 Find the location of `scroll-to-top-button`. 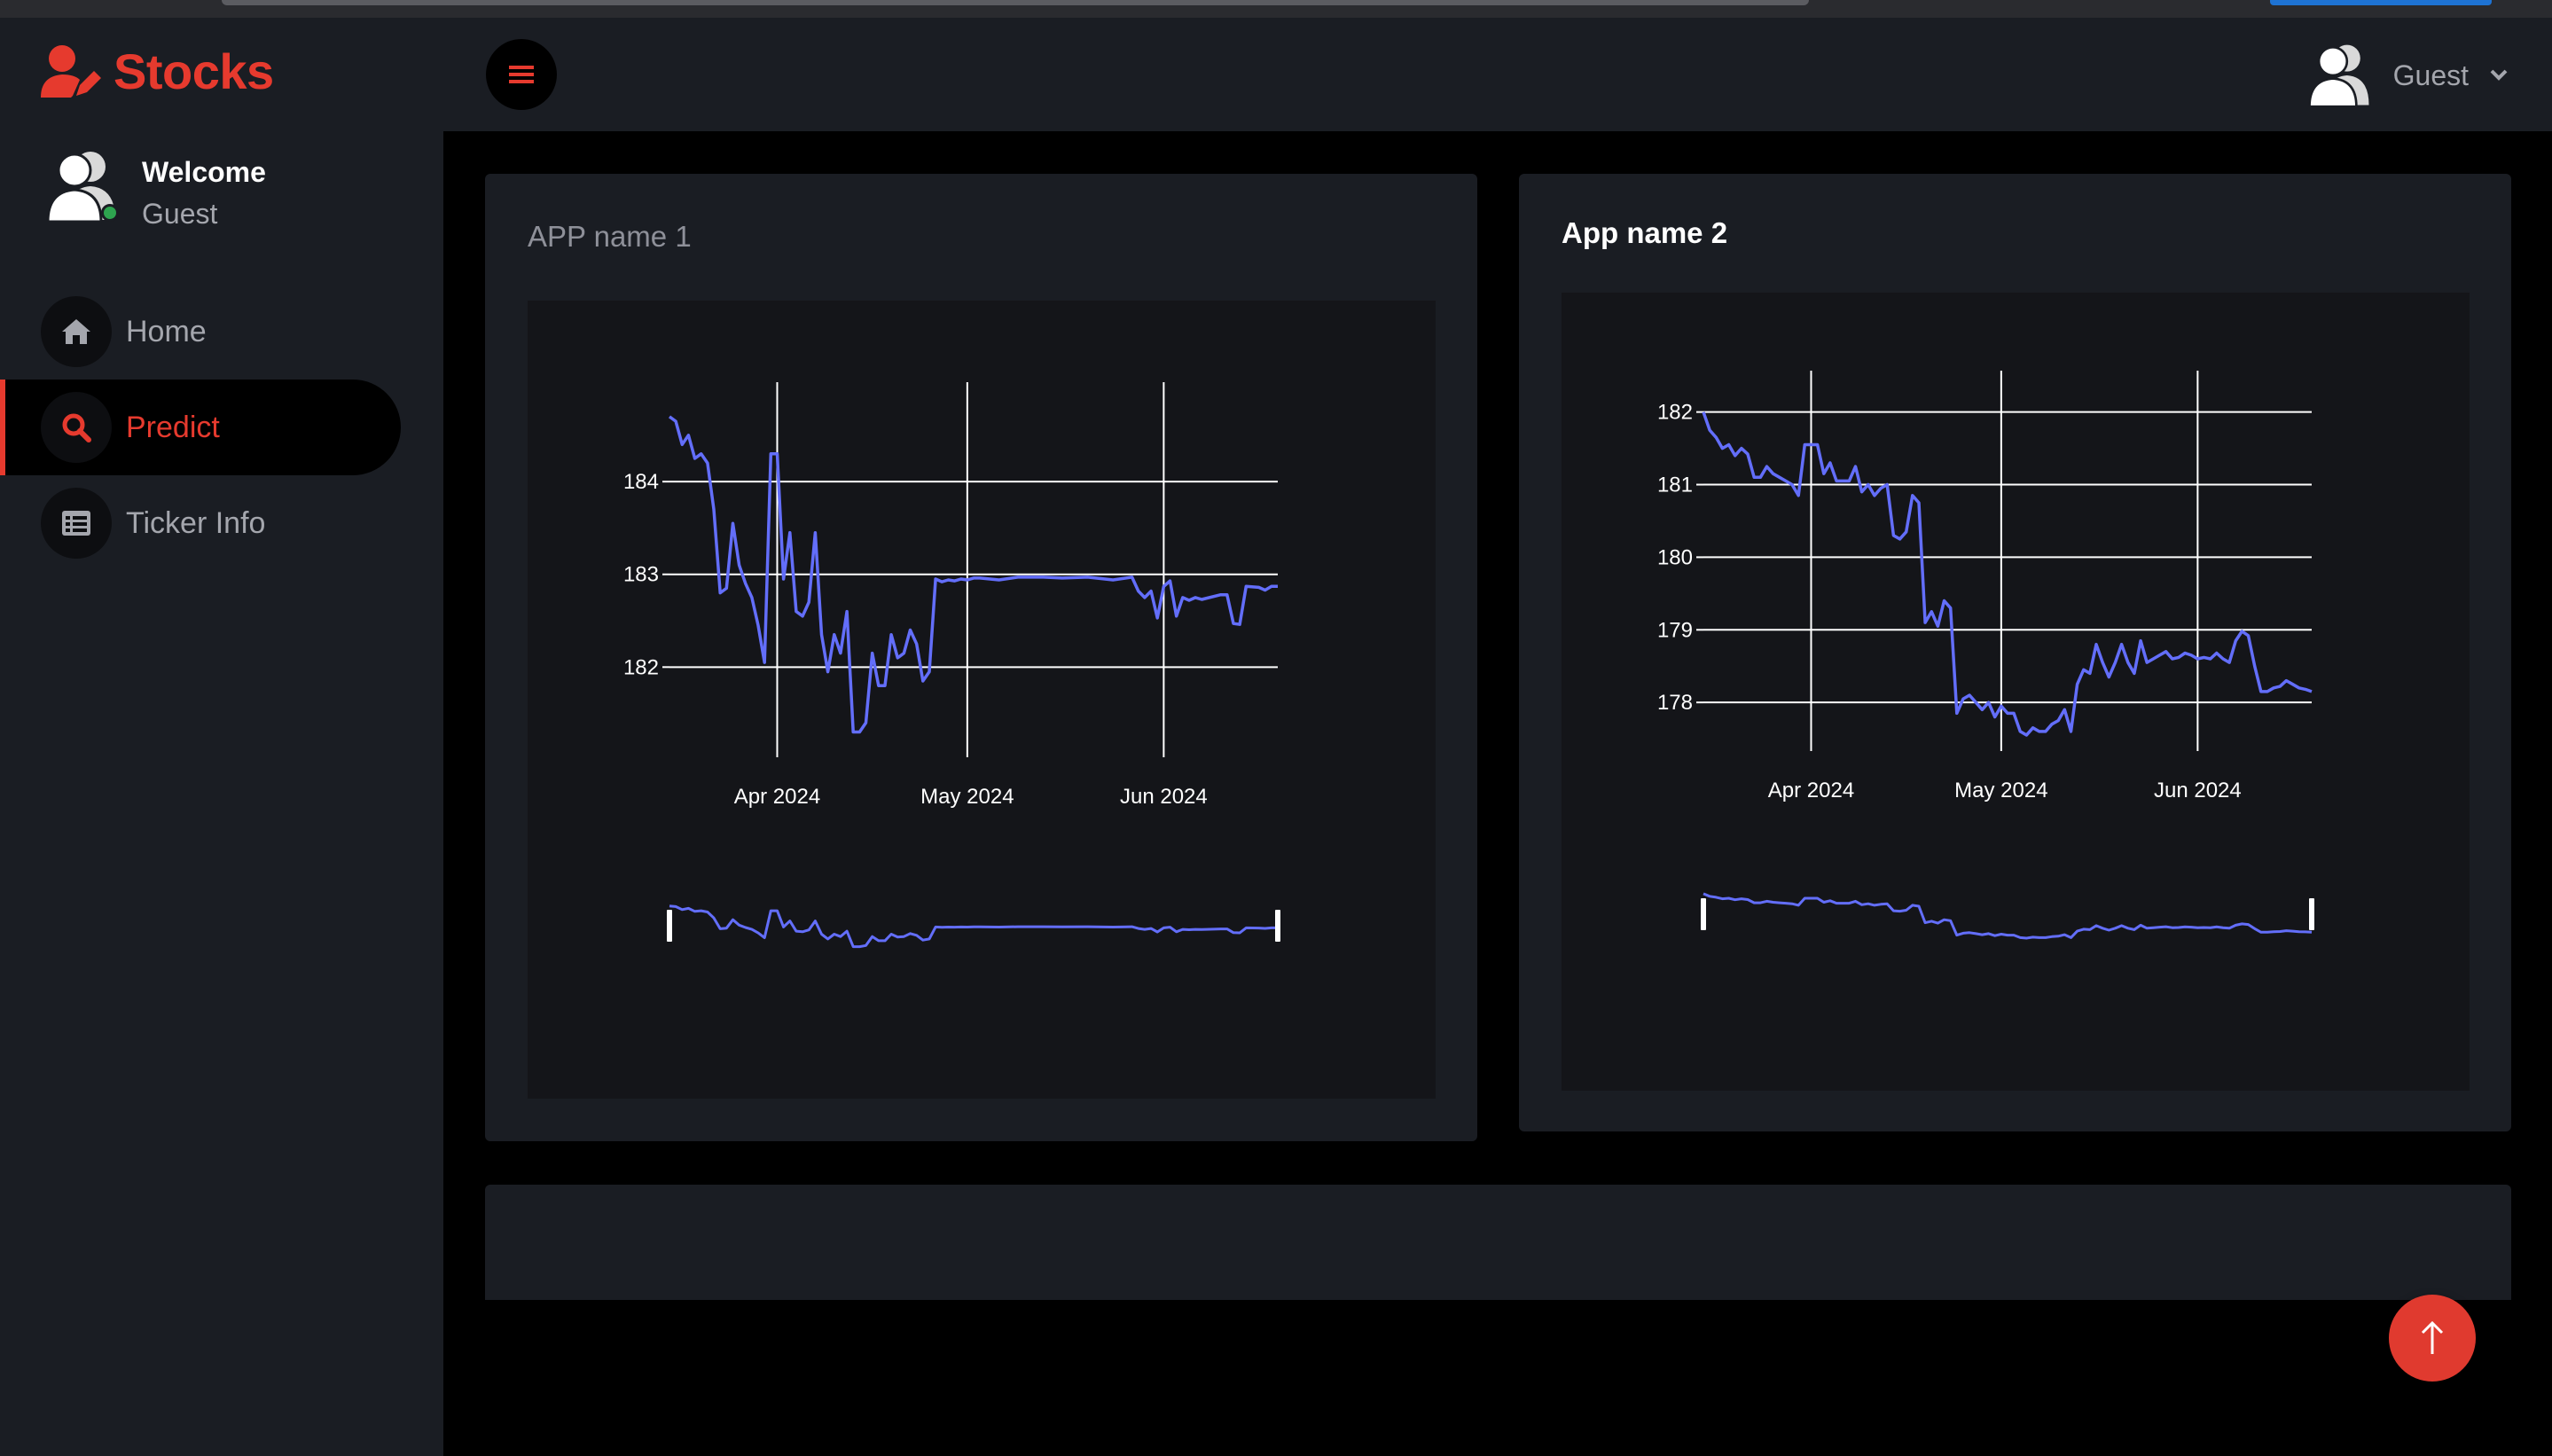

scroll-to-top-button is located at coordinates (2432, 1338).